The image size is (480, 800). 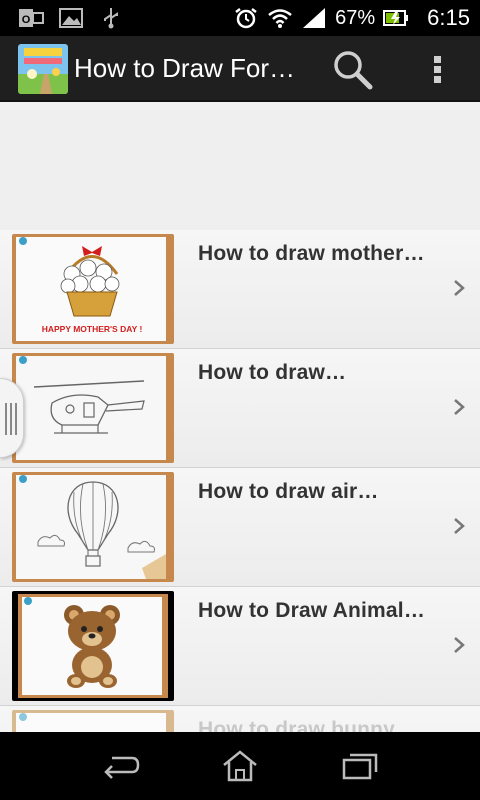 What do you see at coordinates (438, 69) in the screenshot?
I see `overflow-menu-icon` at bounding box center [438, 69].